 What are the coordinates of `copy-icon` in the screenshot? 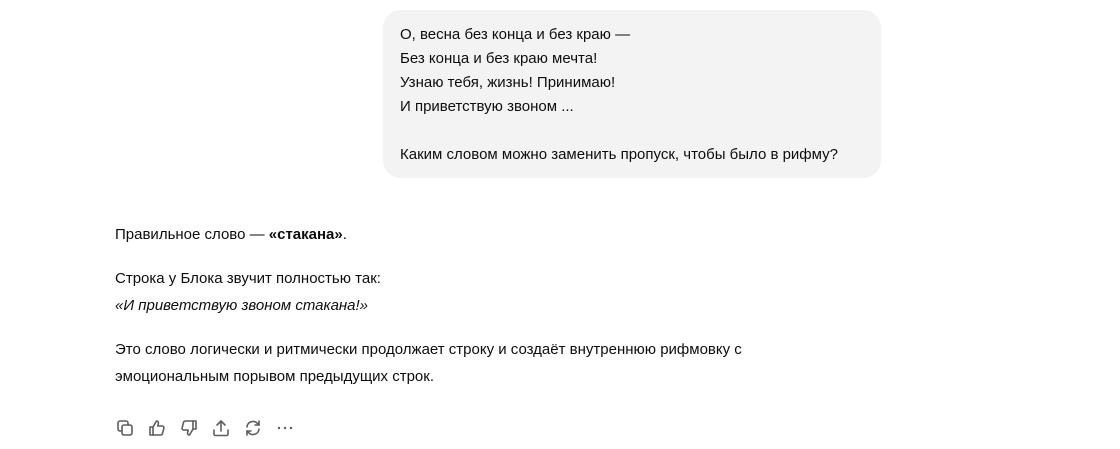 It's located at (125, 428).